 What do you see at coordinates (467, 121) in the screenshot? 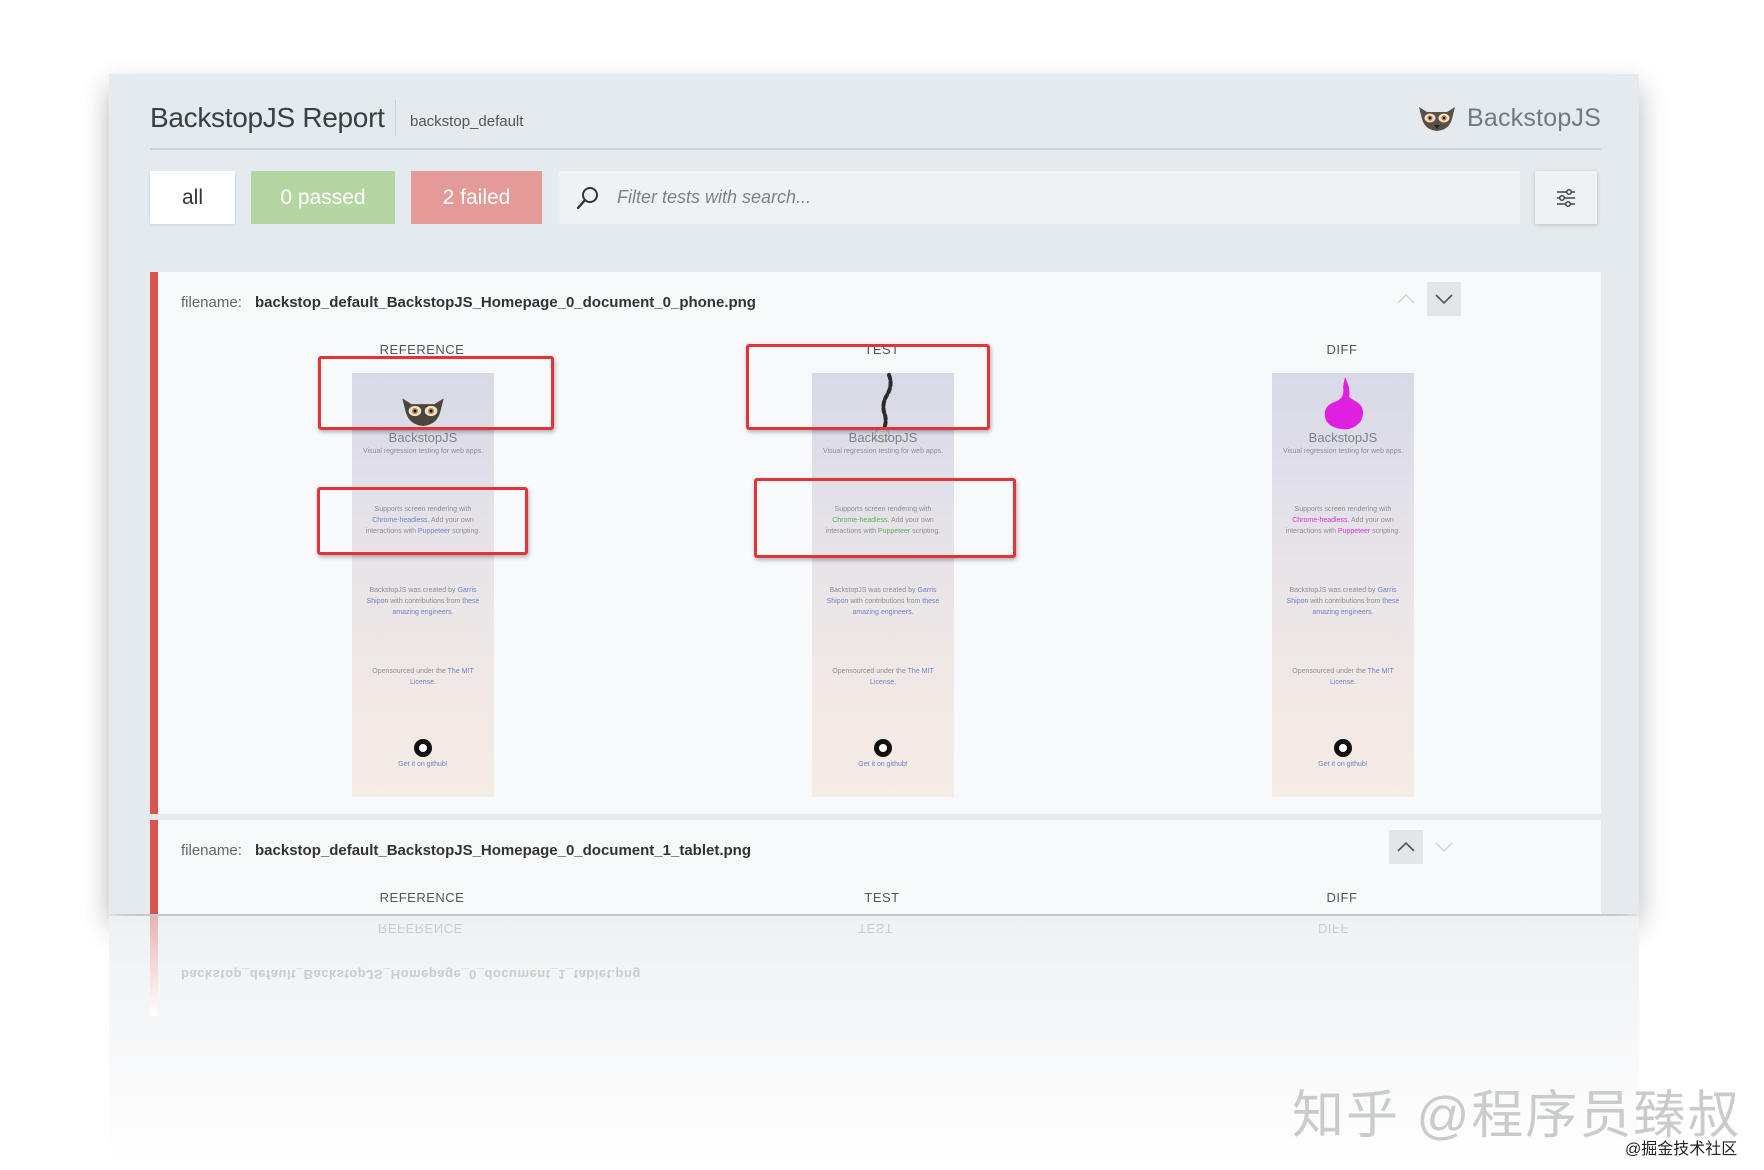
I see `project-name: backstop_default` at bounding box center [467, 121].